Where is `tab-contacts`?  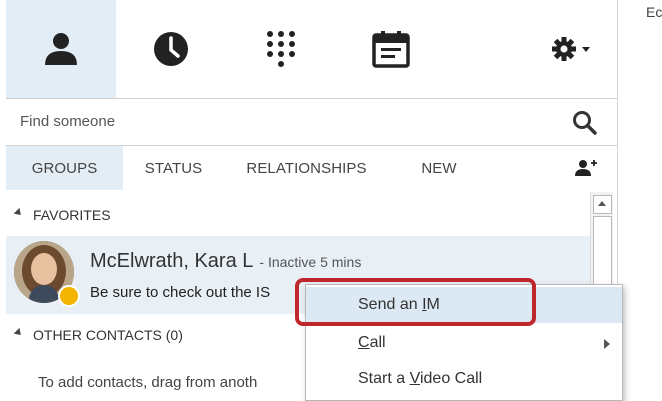
tab-contacts is located at coordinates (61, 49).